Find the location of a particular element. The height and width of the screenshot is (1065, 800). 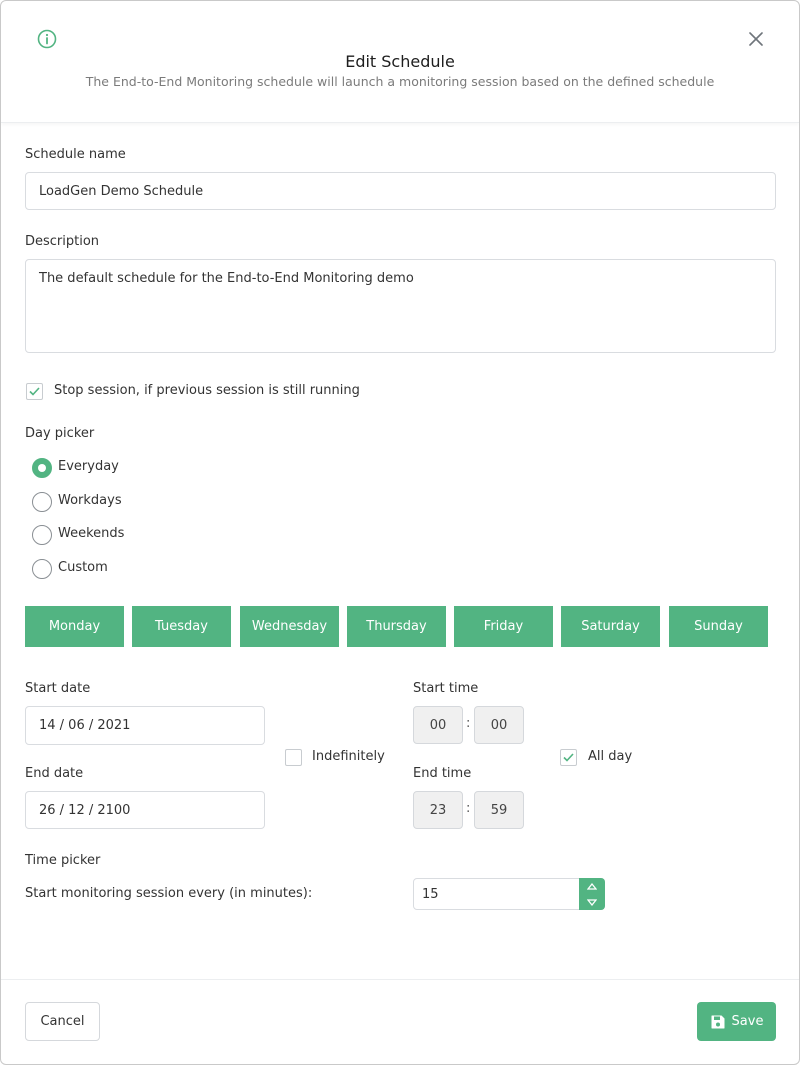

interval-value: 15 is located at coordinates (430, 894).